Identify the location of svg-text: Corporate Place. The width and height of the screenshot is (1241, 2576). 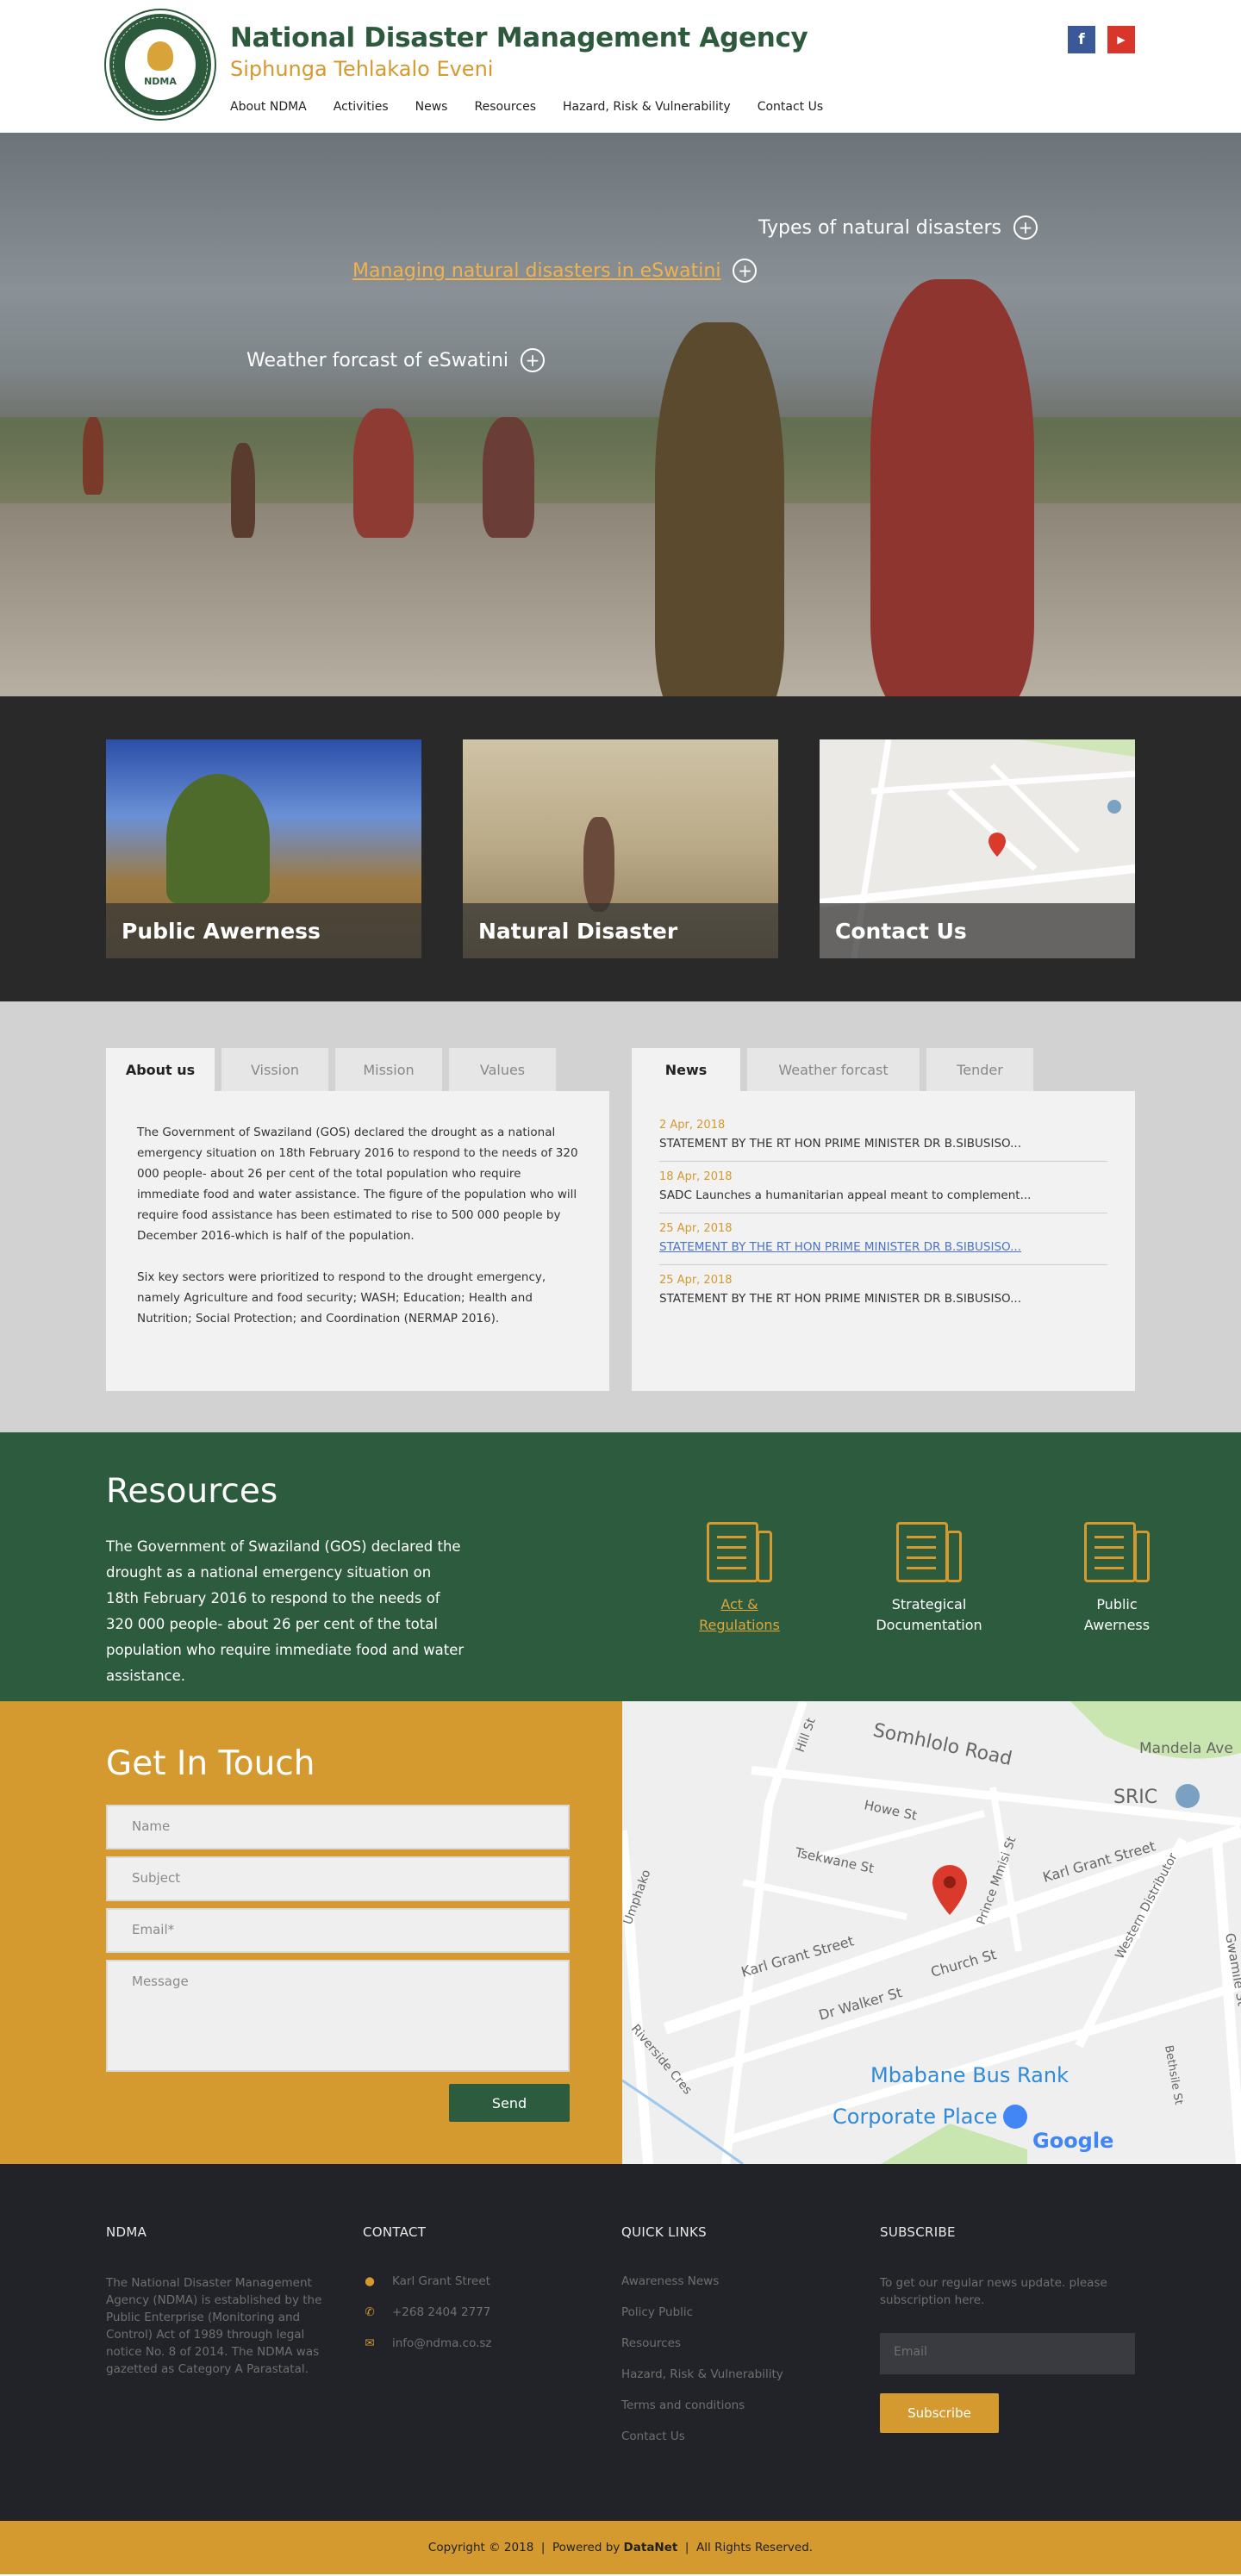
(915, 2117).